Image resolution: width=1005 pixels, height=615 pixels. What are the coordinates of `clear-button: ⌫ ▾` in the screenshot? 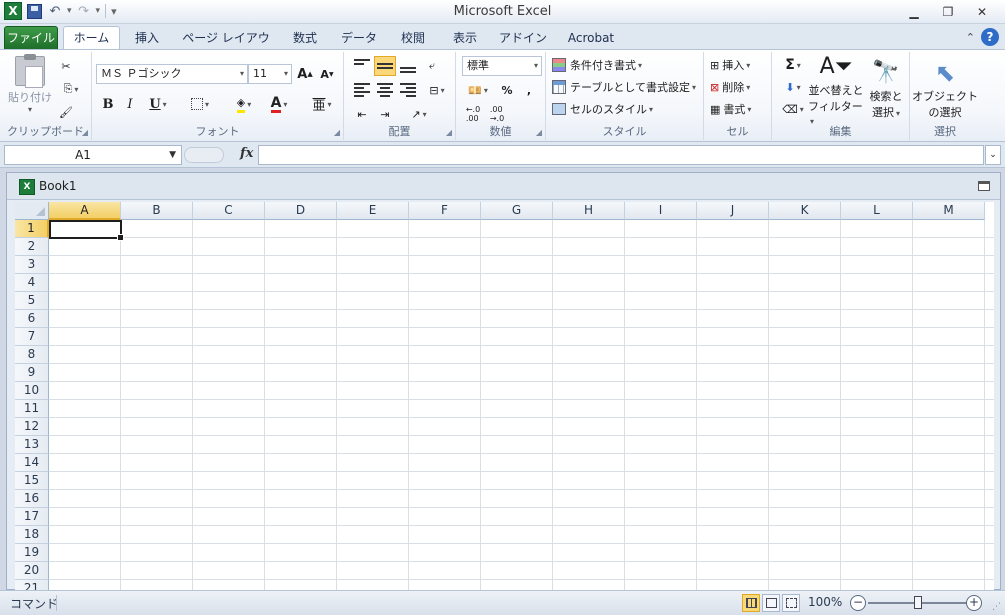 It's located at (793, 109).